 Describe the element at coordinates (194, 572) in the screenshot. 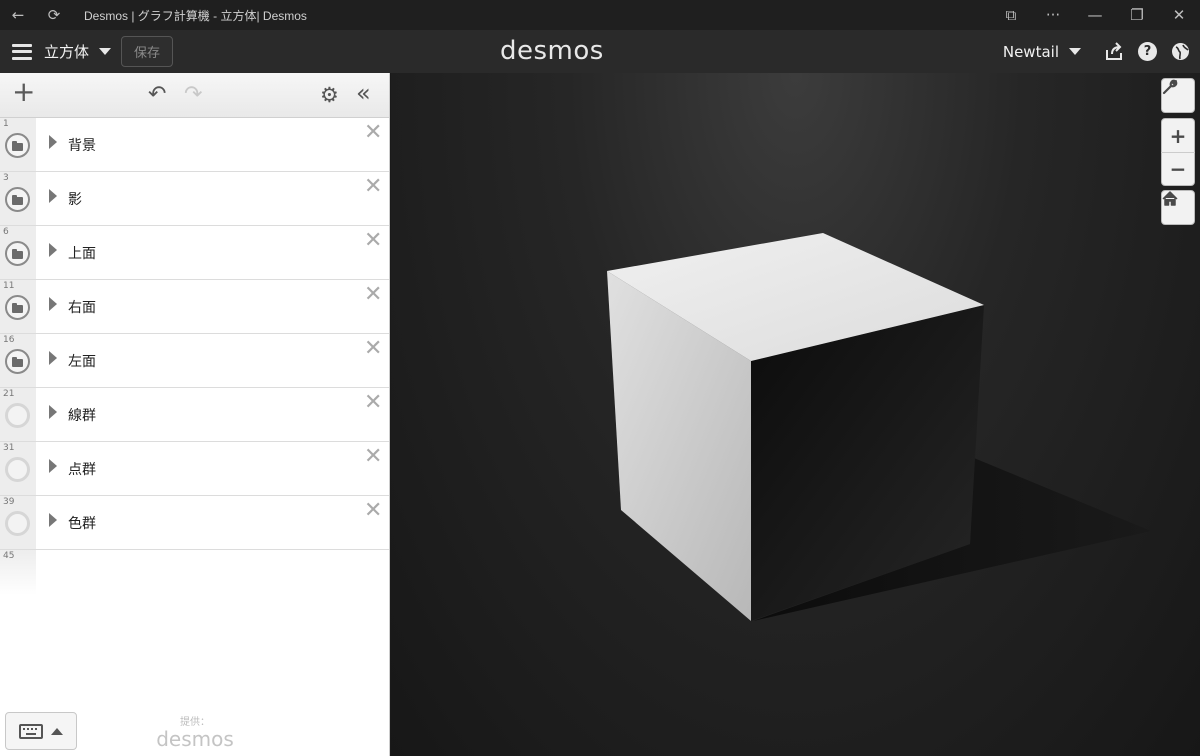

I see `new-expression-row: 45` at that location.